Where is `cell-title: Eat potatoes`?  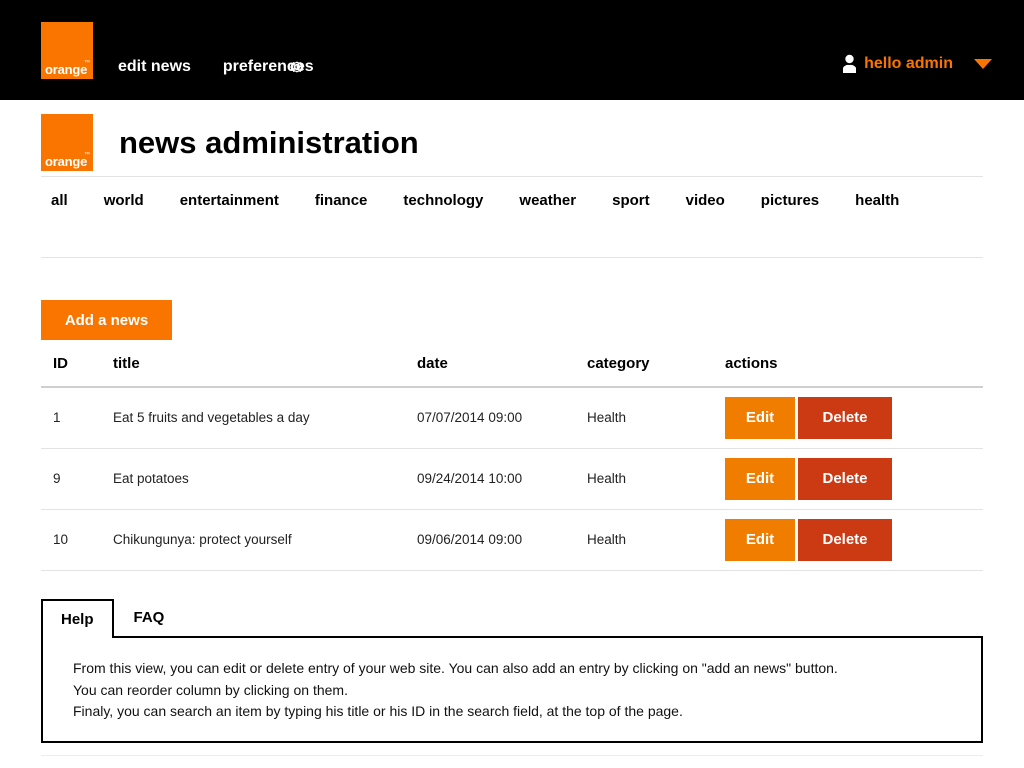
cell-title: Eat potatoes is located at coordinates (265, 479).